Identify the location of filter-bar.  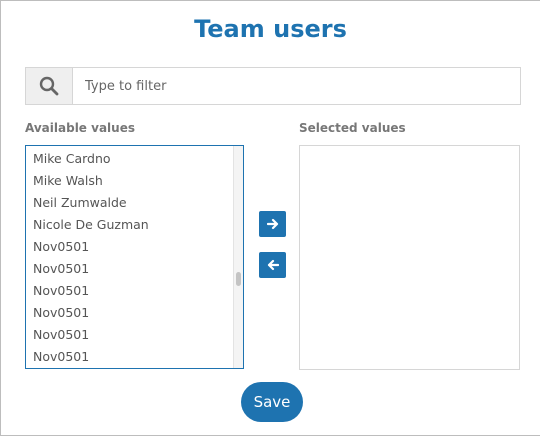
(273, 86).